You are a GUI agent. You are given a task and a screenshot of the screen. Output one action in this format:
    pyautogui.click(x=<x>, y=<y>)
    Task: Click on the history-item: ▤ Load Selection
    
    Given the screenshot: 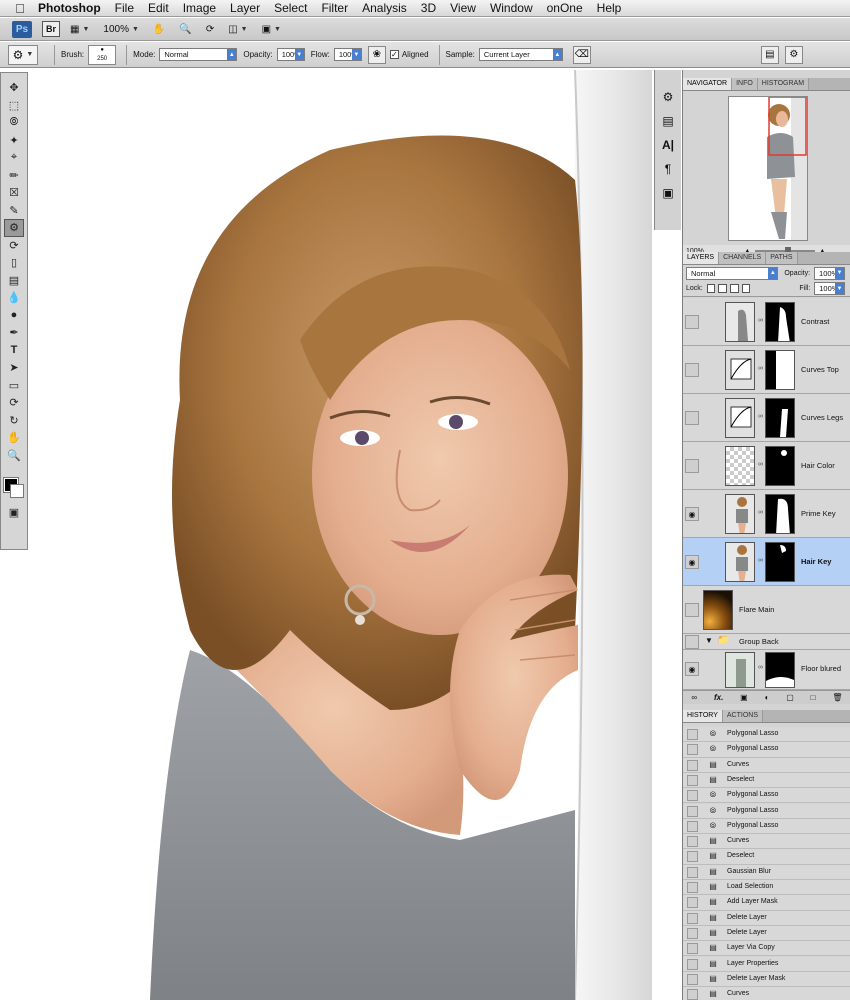 What is the action you would take?
    pyautogui.click(x=766, y=888)
    